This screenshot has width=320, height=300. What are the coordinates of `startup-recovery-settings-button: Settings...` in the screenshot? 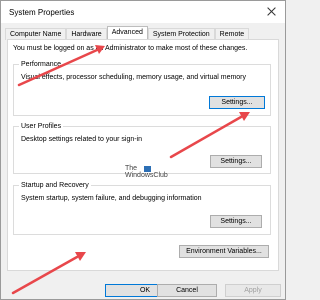 It's located at (236, 221).